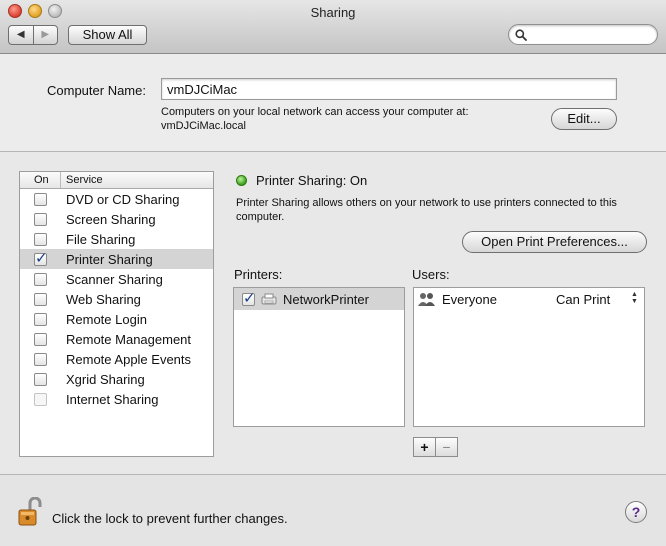  What do you see at coordinates (312, 180) in the screenshot?
I see `service-status: Printer Sharing: On` at bounding box center [312, 180].